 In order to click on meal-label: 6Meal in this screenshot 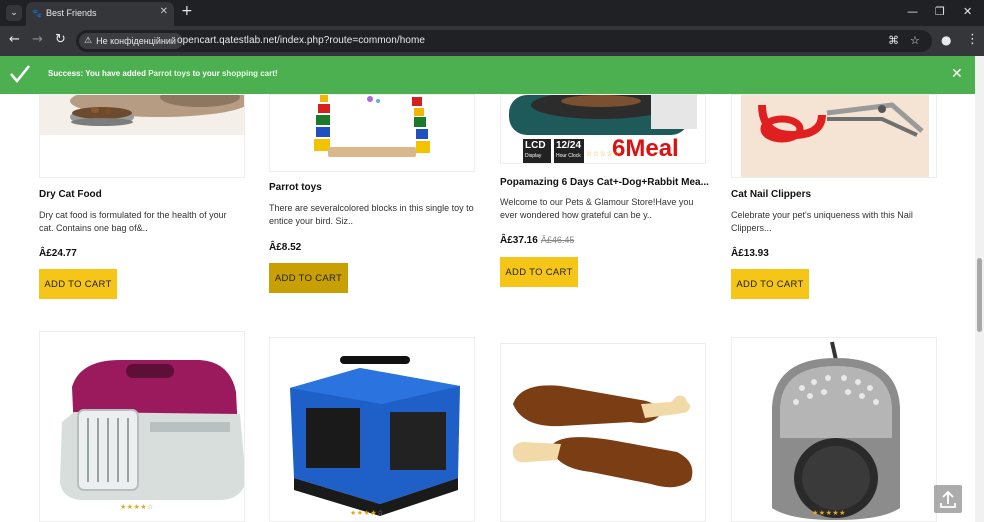, I will do `click(645, 148)`.